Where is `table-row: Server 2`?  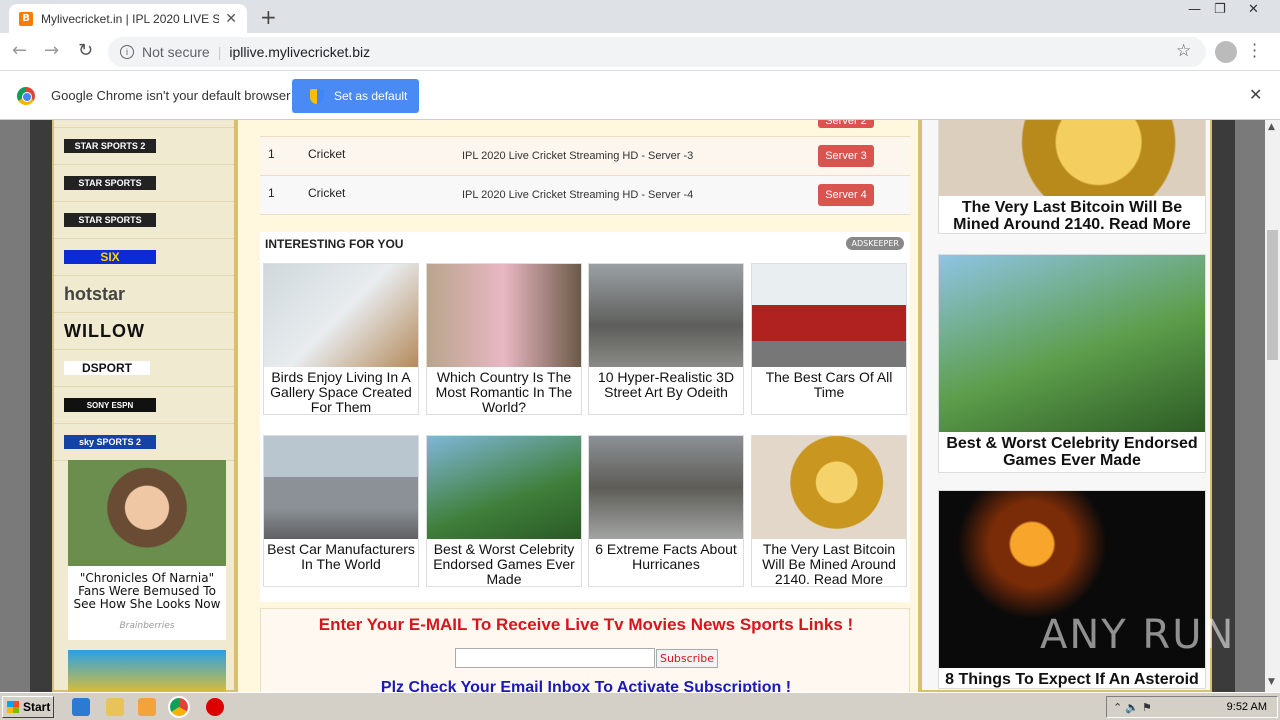 table-row: Server 2 is located at coordinates (585, 128).